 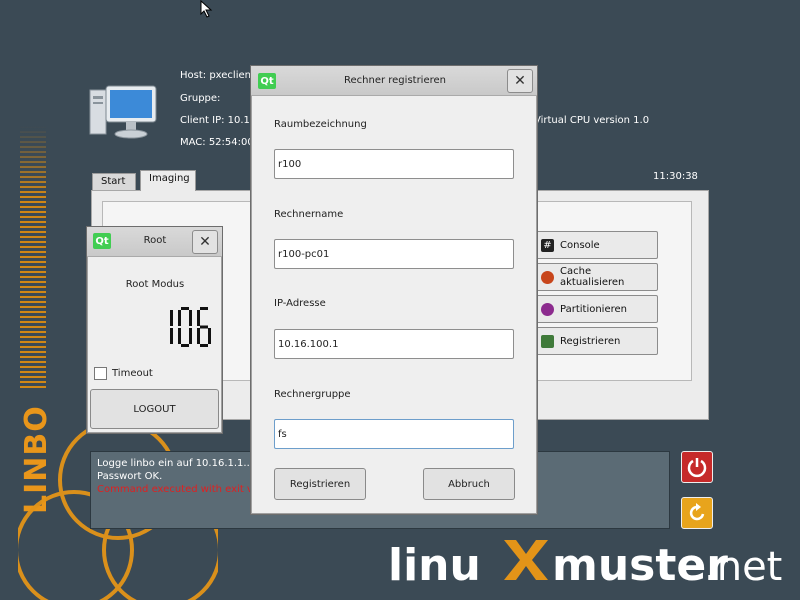 I want to click on linbo-stripes-decoration, so click(x=33, y=257).